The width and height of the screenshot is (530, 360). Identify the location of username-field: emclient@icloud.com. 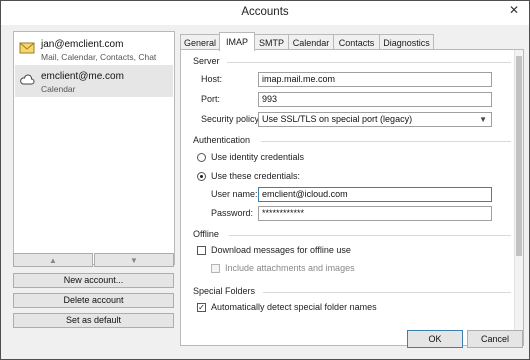
(375, 194).